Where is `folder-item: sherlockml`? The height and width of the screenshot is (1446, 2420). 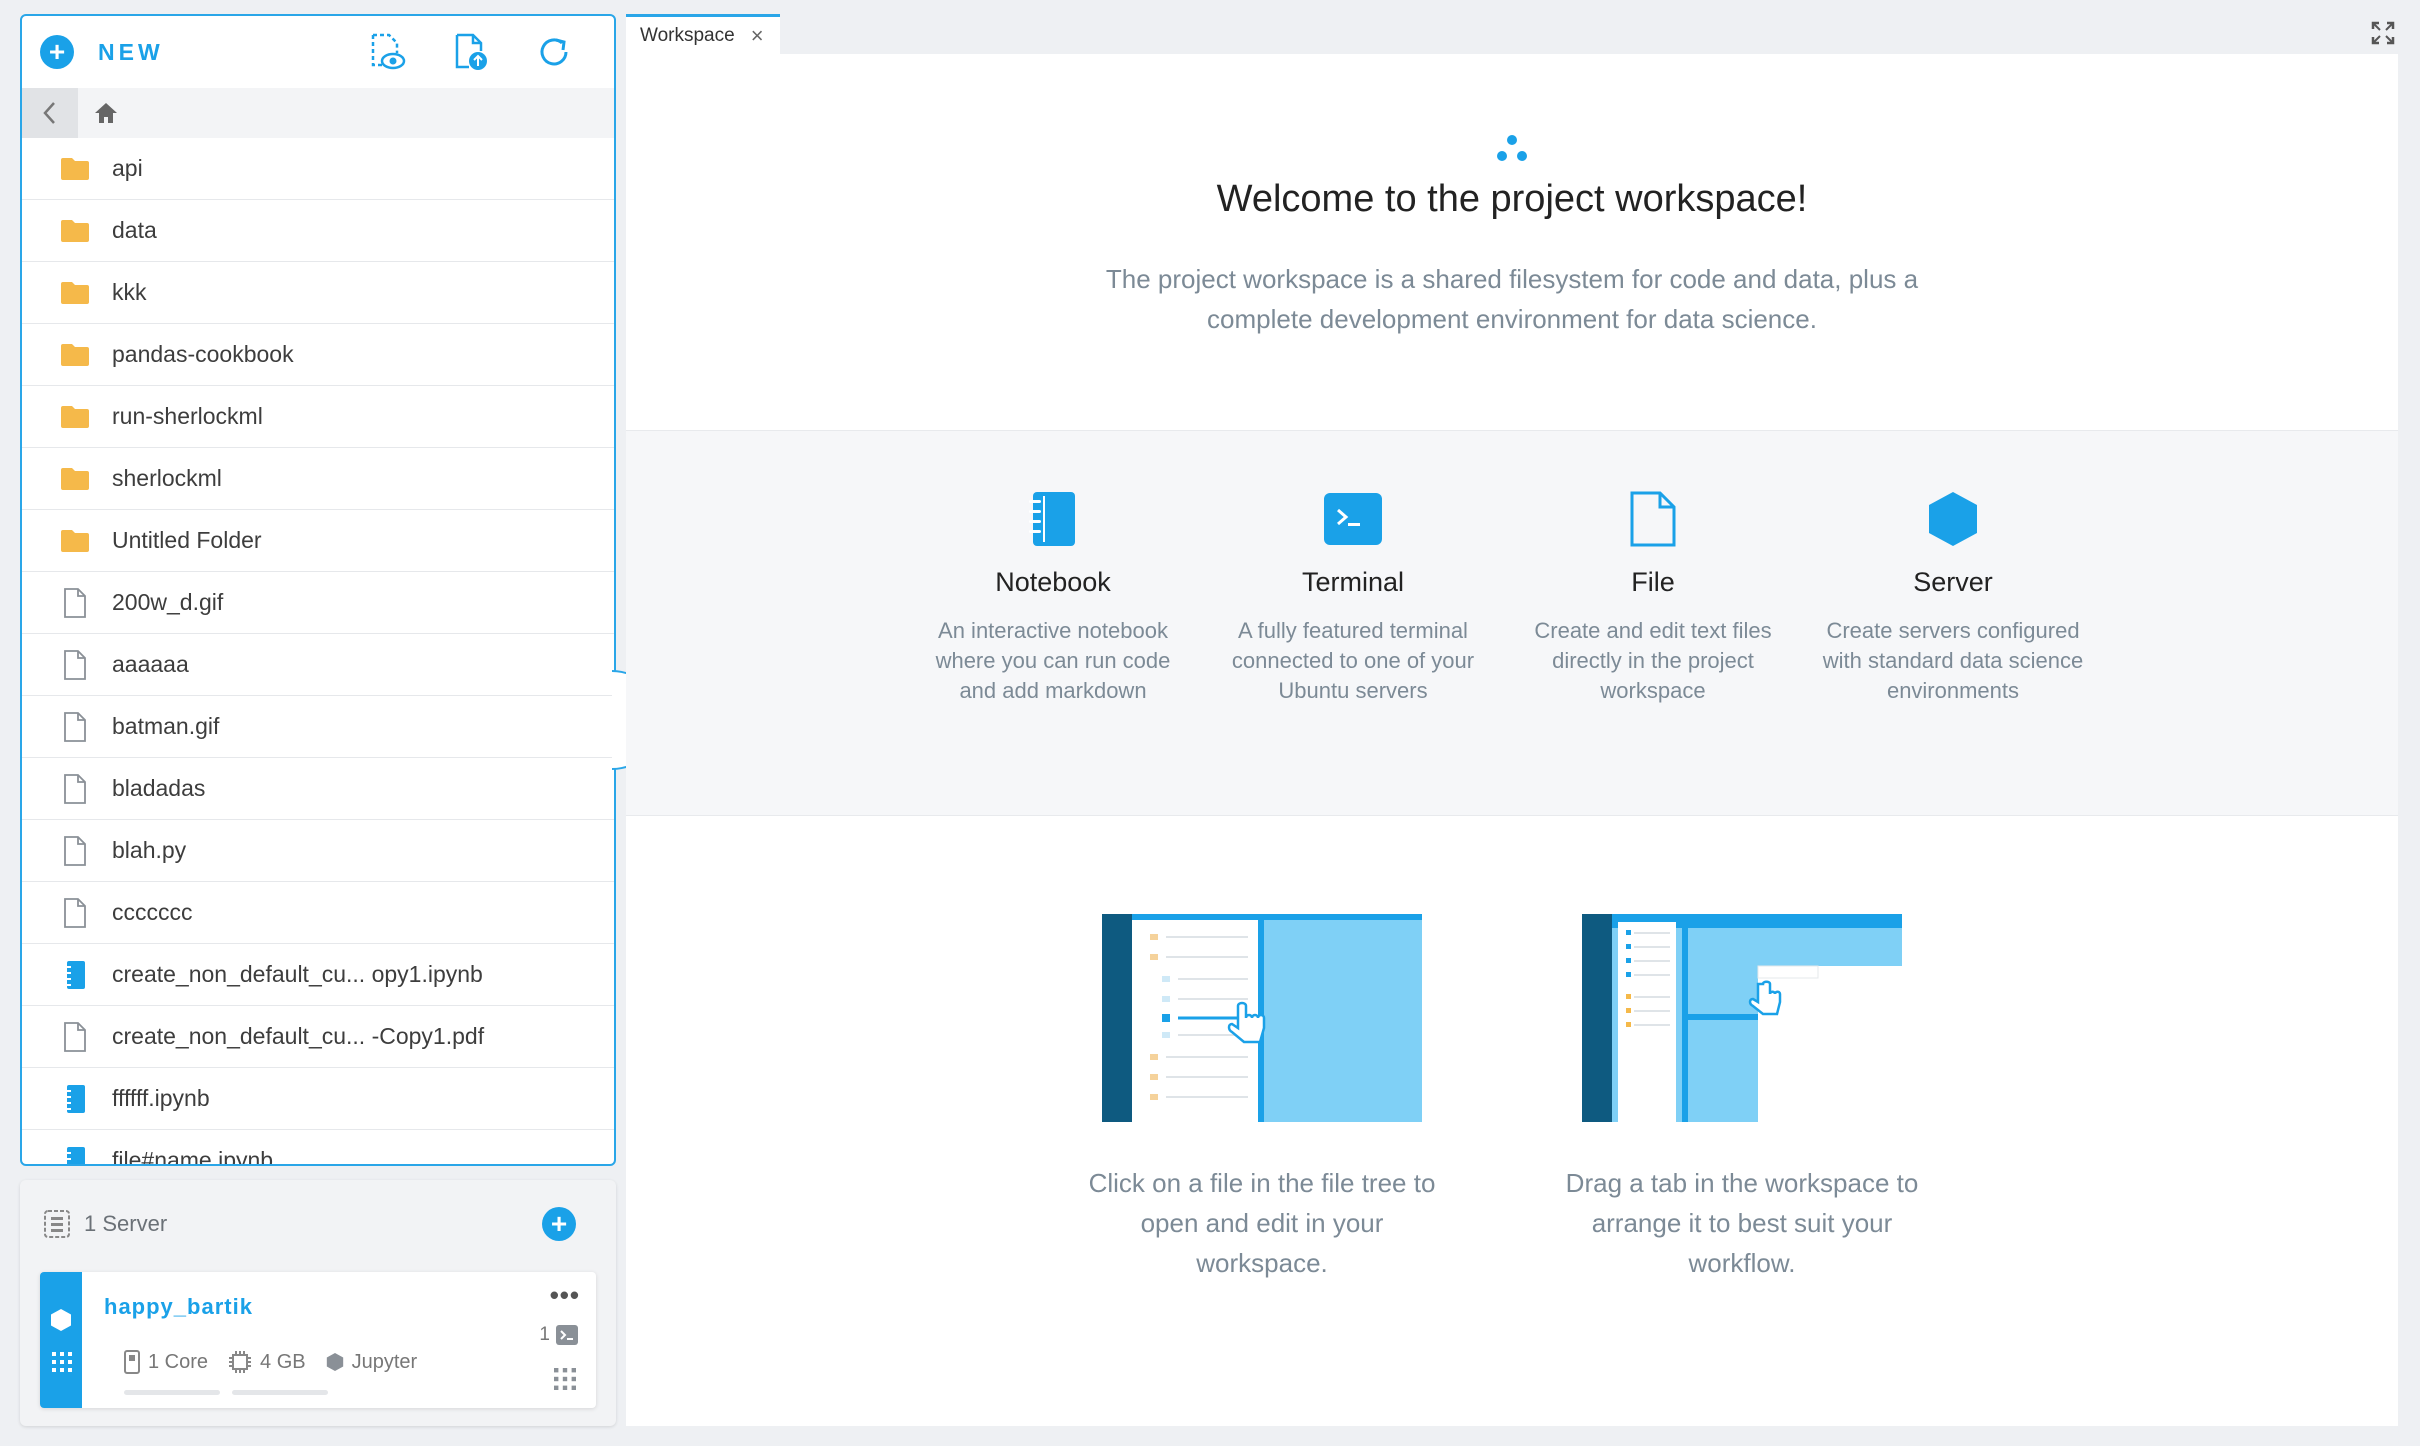
folder-item: sherlockml is located at coordinates (318, 479).